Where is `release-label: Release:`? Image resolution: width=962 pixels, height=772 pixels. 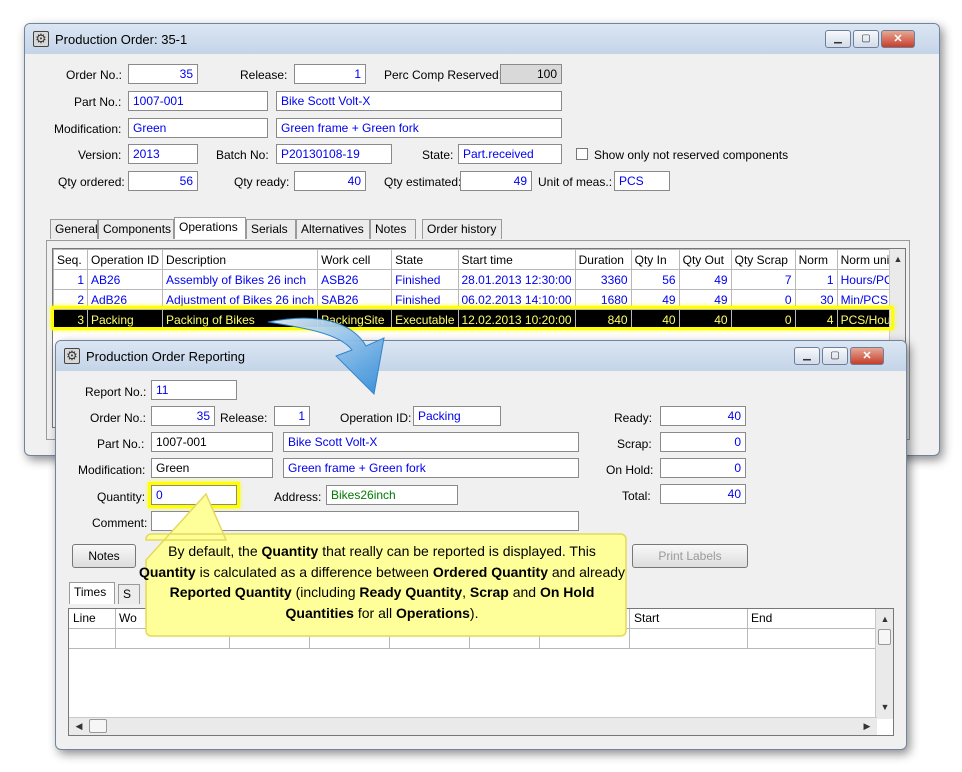 release-label: Release: is located at coordinates (264, 75).